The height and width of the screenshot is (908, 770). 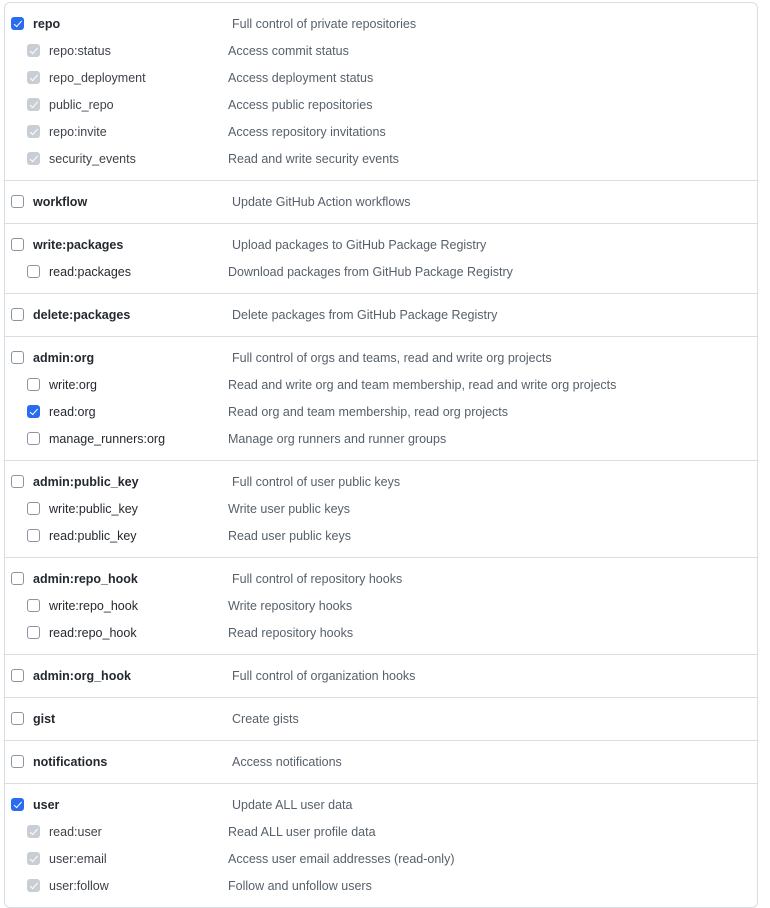 I want to click on scope-row: repo:invite Access repository invitations, so click(x=381, y=131).